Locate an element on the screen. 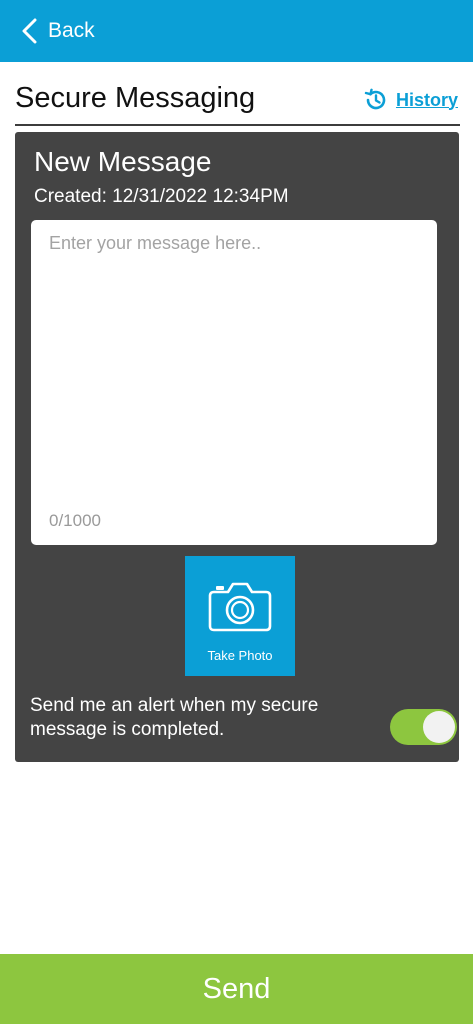 The width and height of the screenshot is (473, 1024). history-link: History is located at coordinates (411, 100).